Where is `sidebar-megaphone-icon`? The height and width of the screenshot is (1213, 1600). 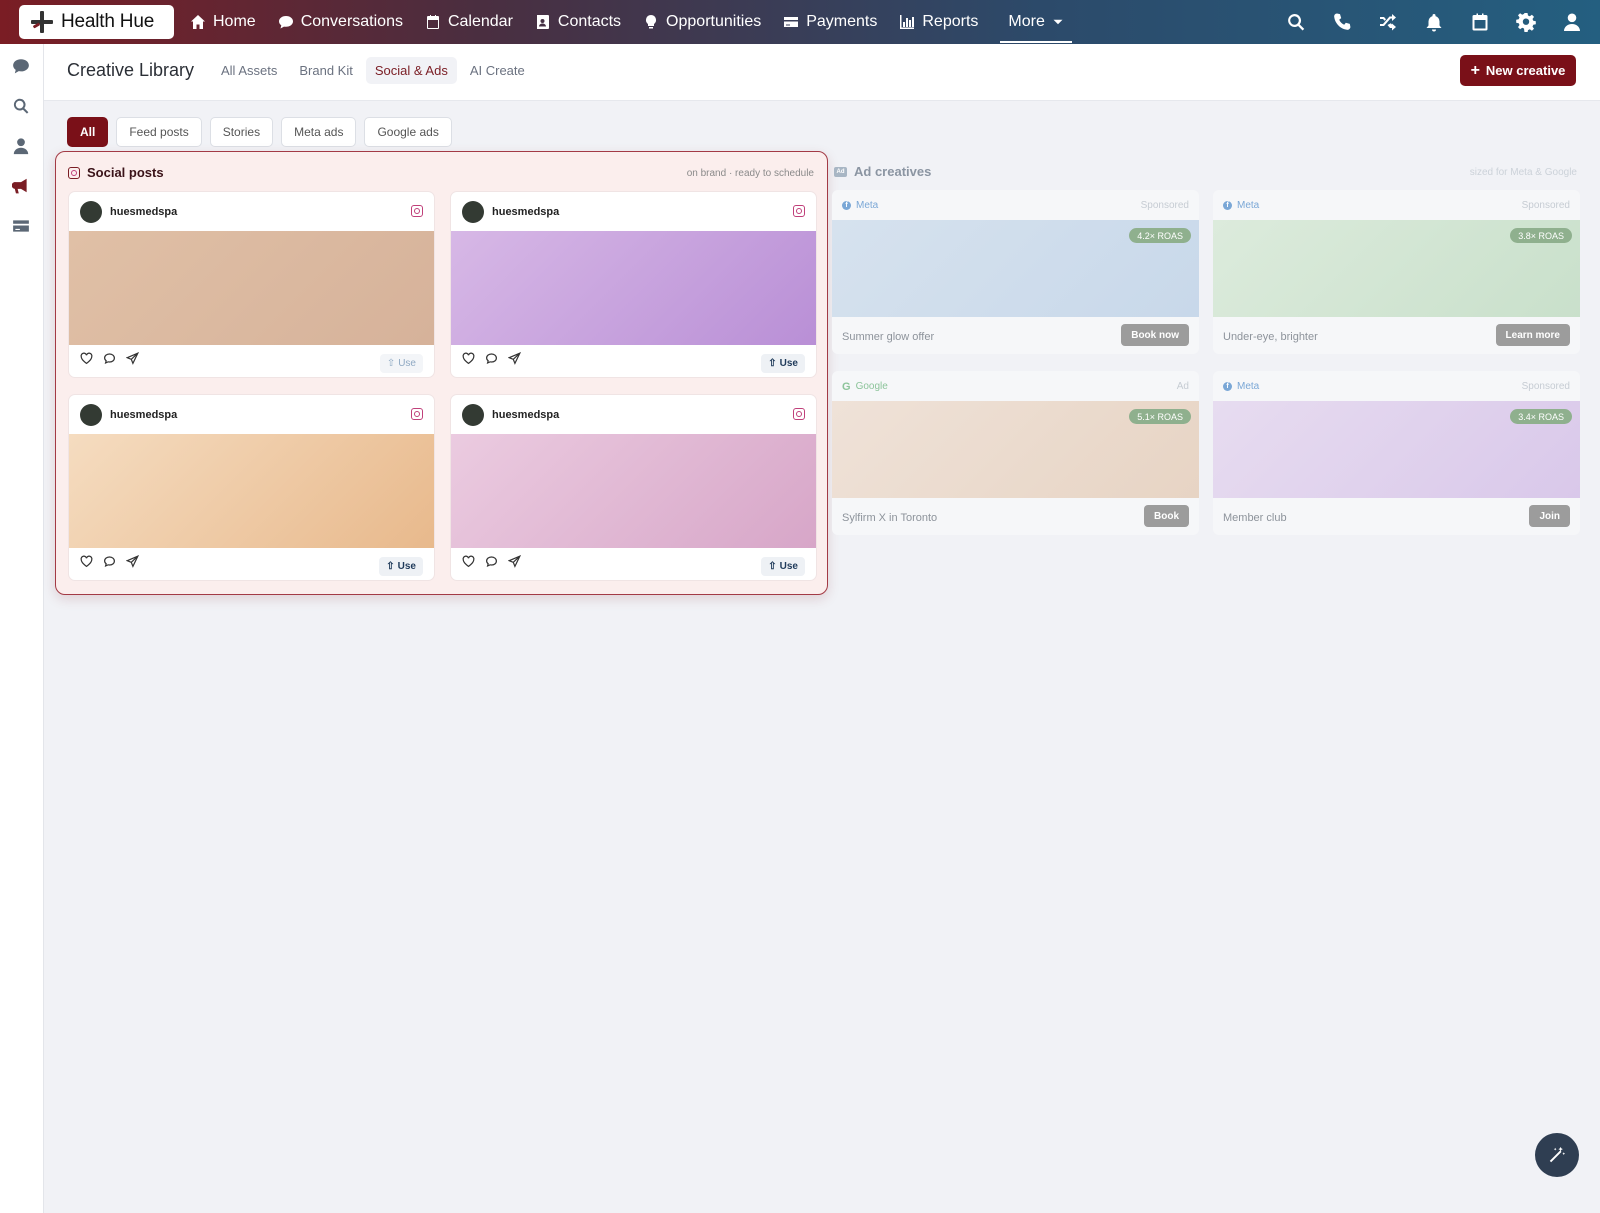 sidebar-megaphone-icon is located at coordinates (21, 187).